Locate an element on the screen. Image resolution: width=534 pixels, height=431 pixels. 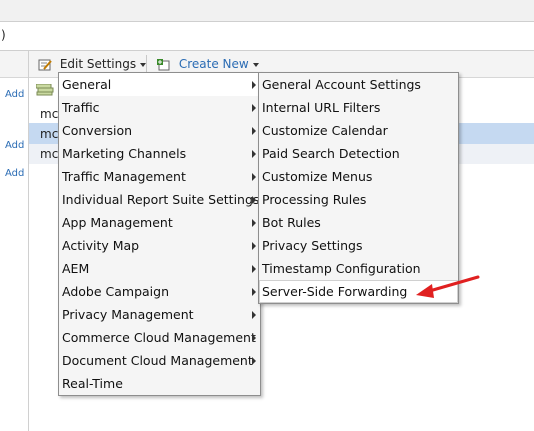
menu-item-label: Commerce Cloud Management is located at coordinates (159, 337).